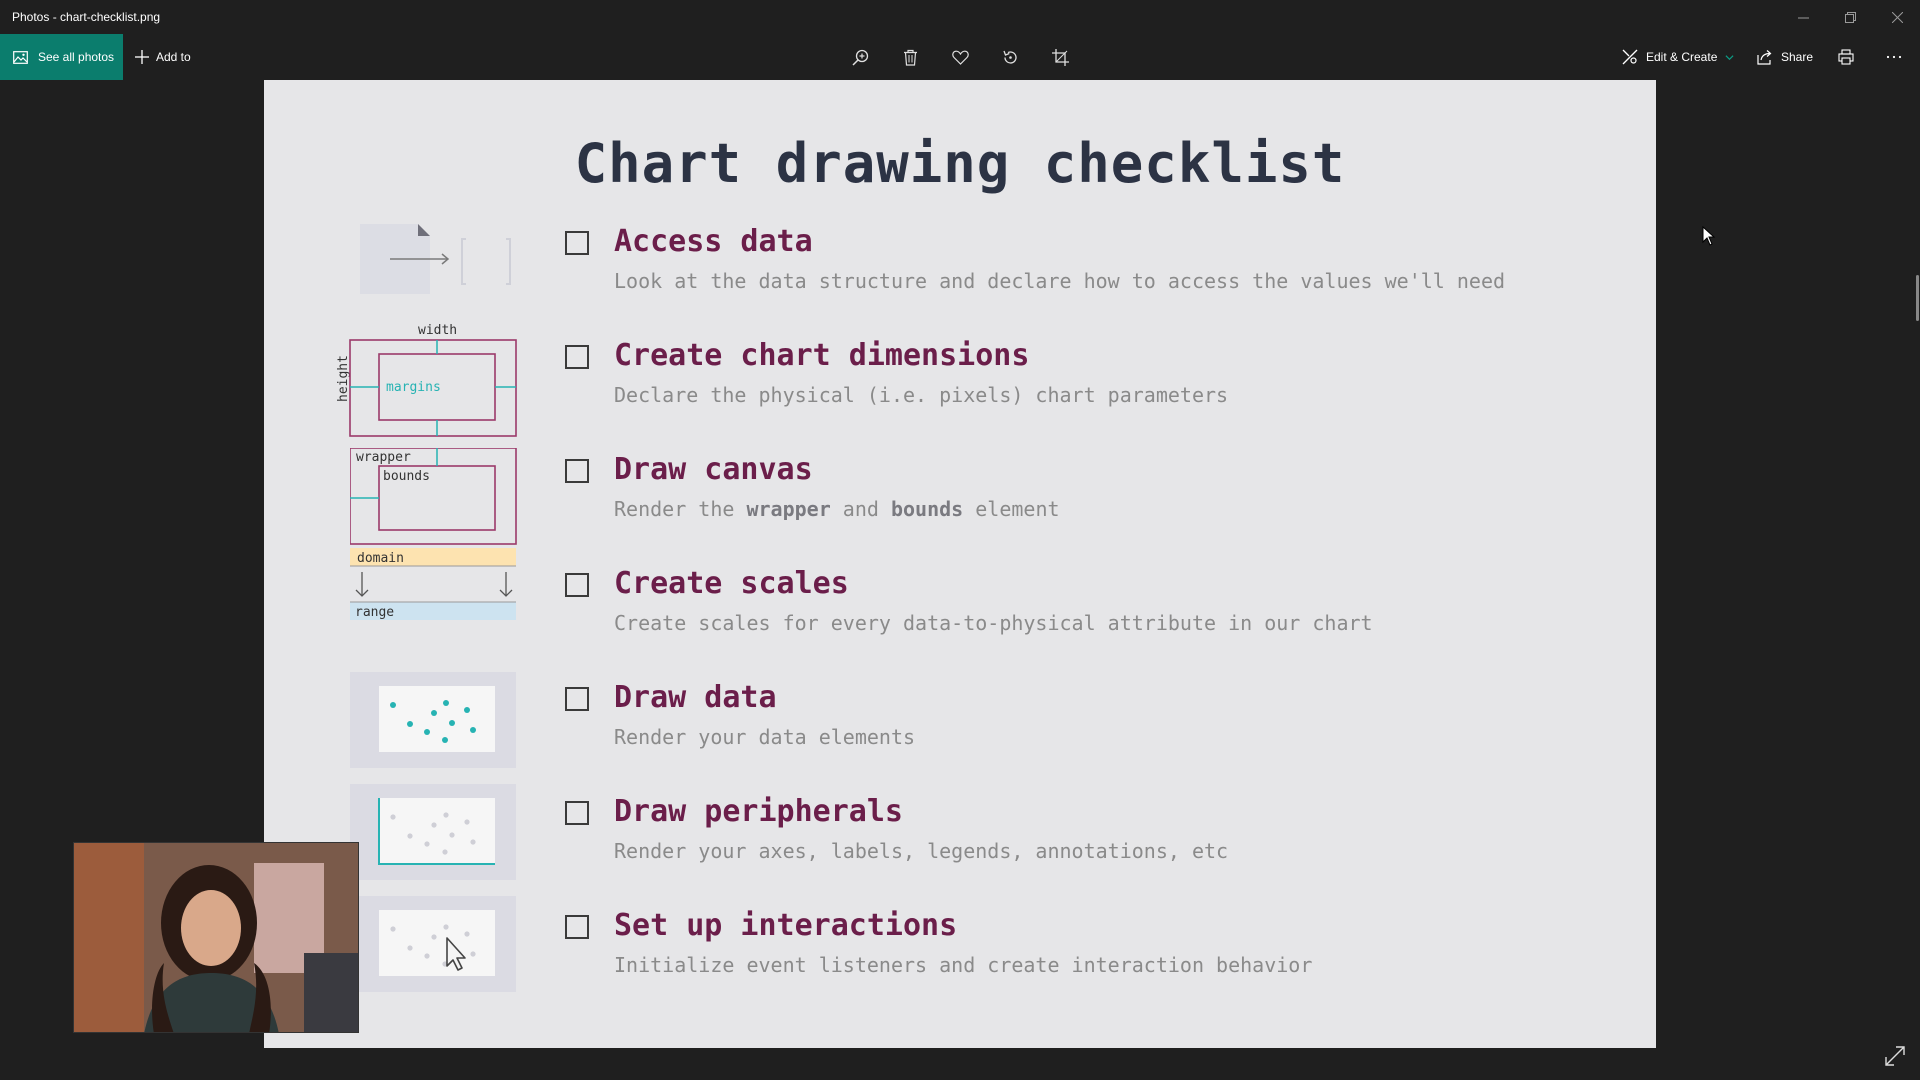 Image resolution: width=1920 pixels, height=1080 pixels. I want to click on checkbox-create-chart-dimensions, so click(577, 357).